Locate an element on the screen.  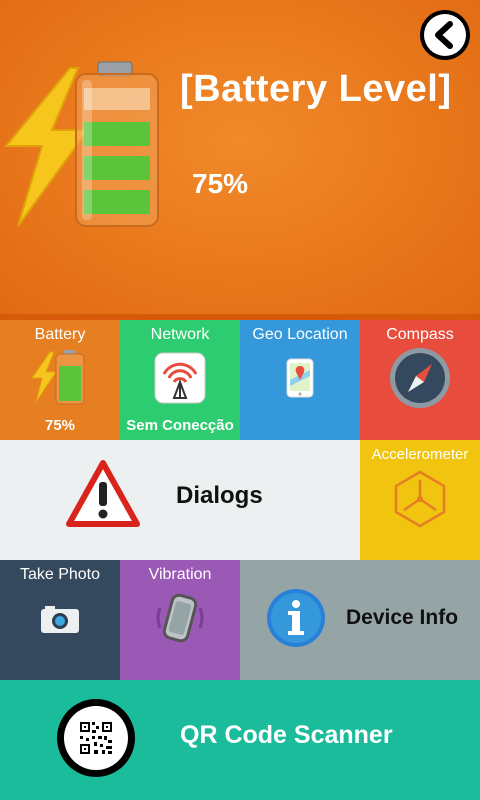
warning-icon is located at coordinates (103, 493).